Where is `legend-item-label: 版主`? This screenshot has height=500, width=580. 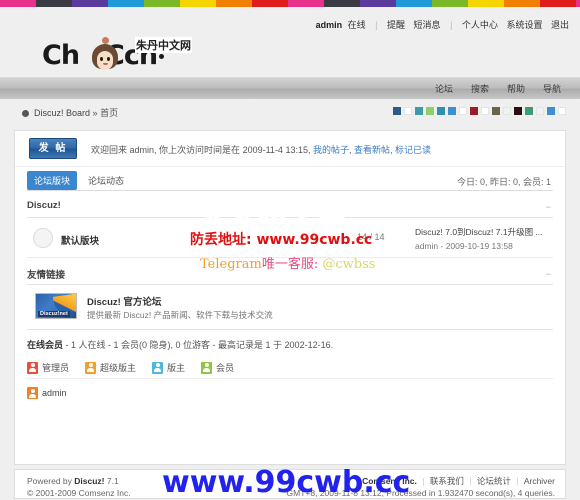
legend-item-label: 版主 is located at coordinates (176, 368).